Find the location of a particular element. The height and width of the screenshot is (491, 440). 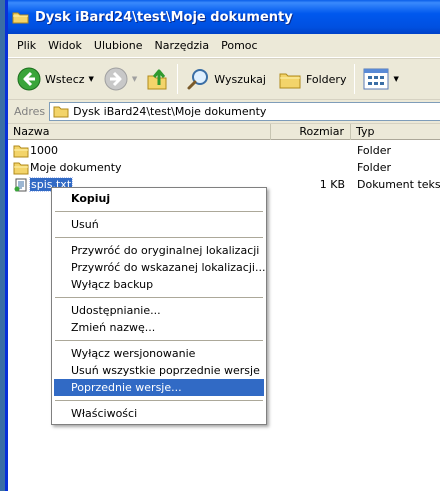

search-button: Wyszukaj is located at coordinates (226, 79).